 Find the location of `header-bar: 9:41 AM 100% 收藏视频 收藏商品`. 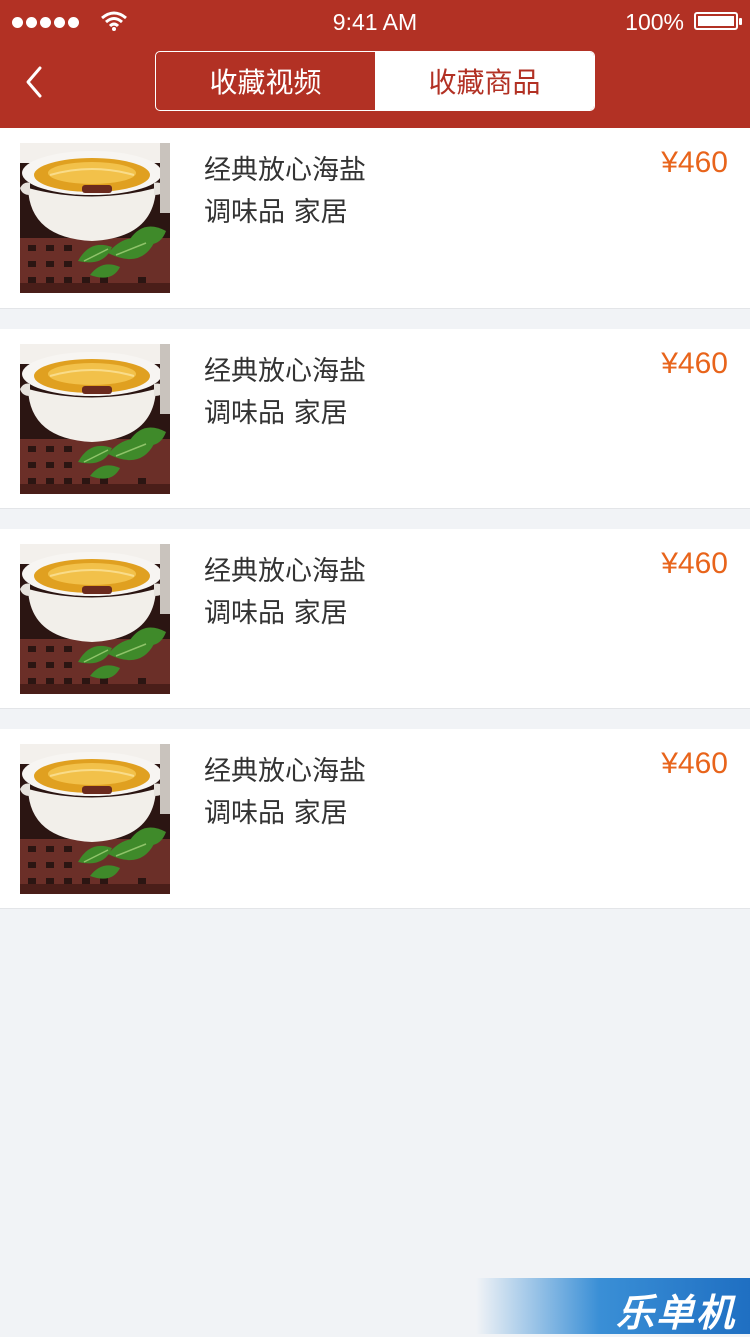

header-bar: 9:41 AM 100% 收藏视频 收藏商品 is located at coordinates (375, 64).